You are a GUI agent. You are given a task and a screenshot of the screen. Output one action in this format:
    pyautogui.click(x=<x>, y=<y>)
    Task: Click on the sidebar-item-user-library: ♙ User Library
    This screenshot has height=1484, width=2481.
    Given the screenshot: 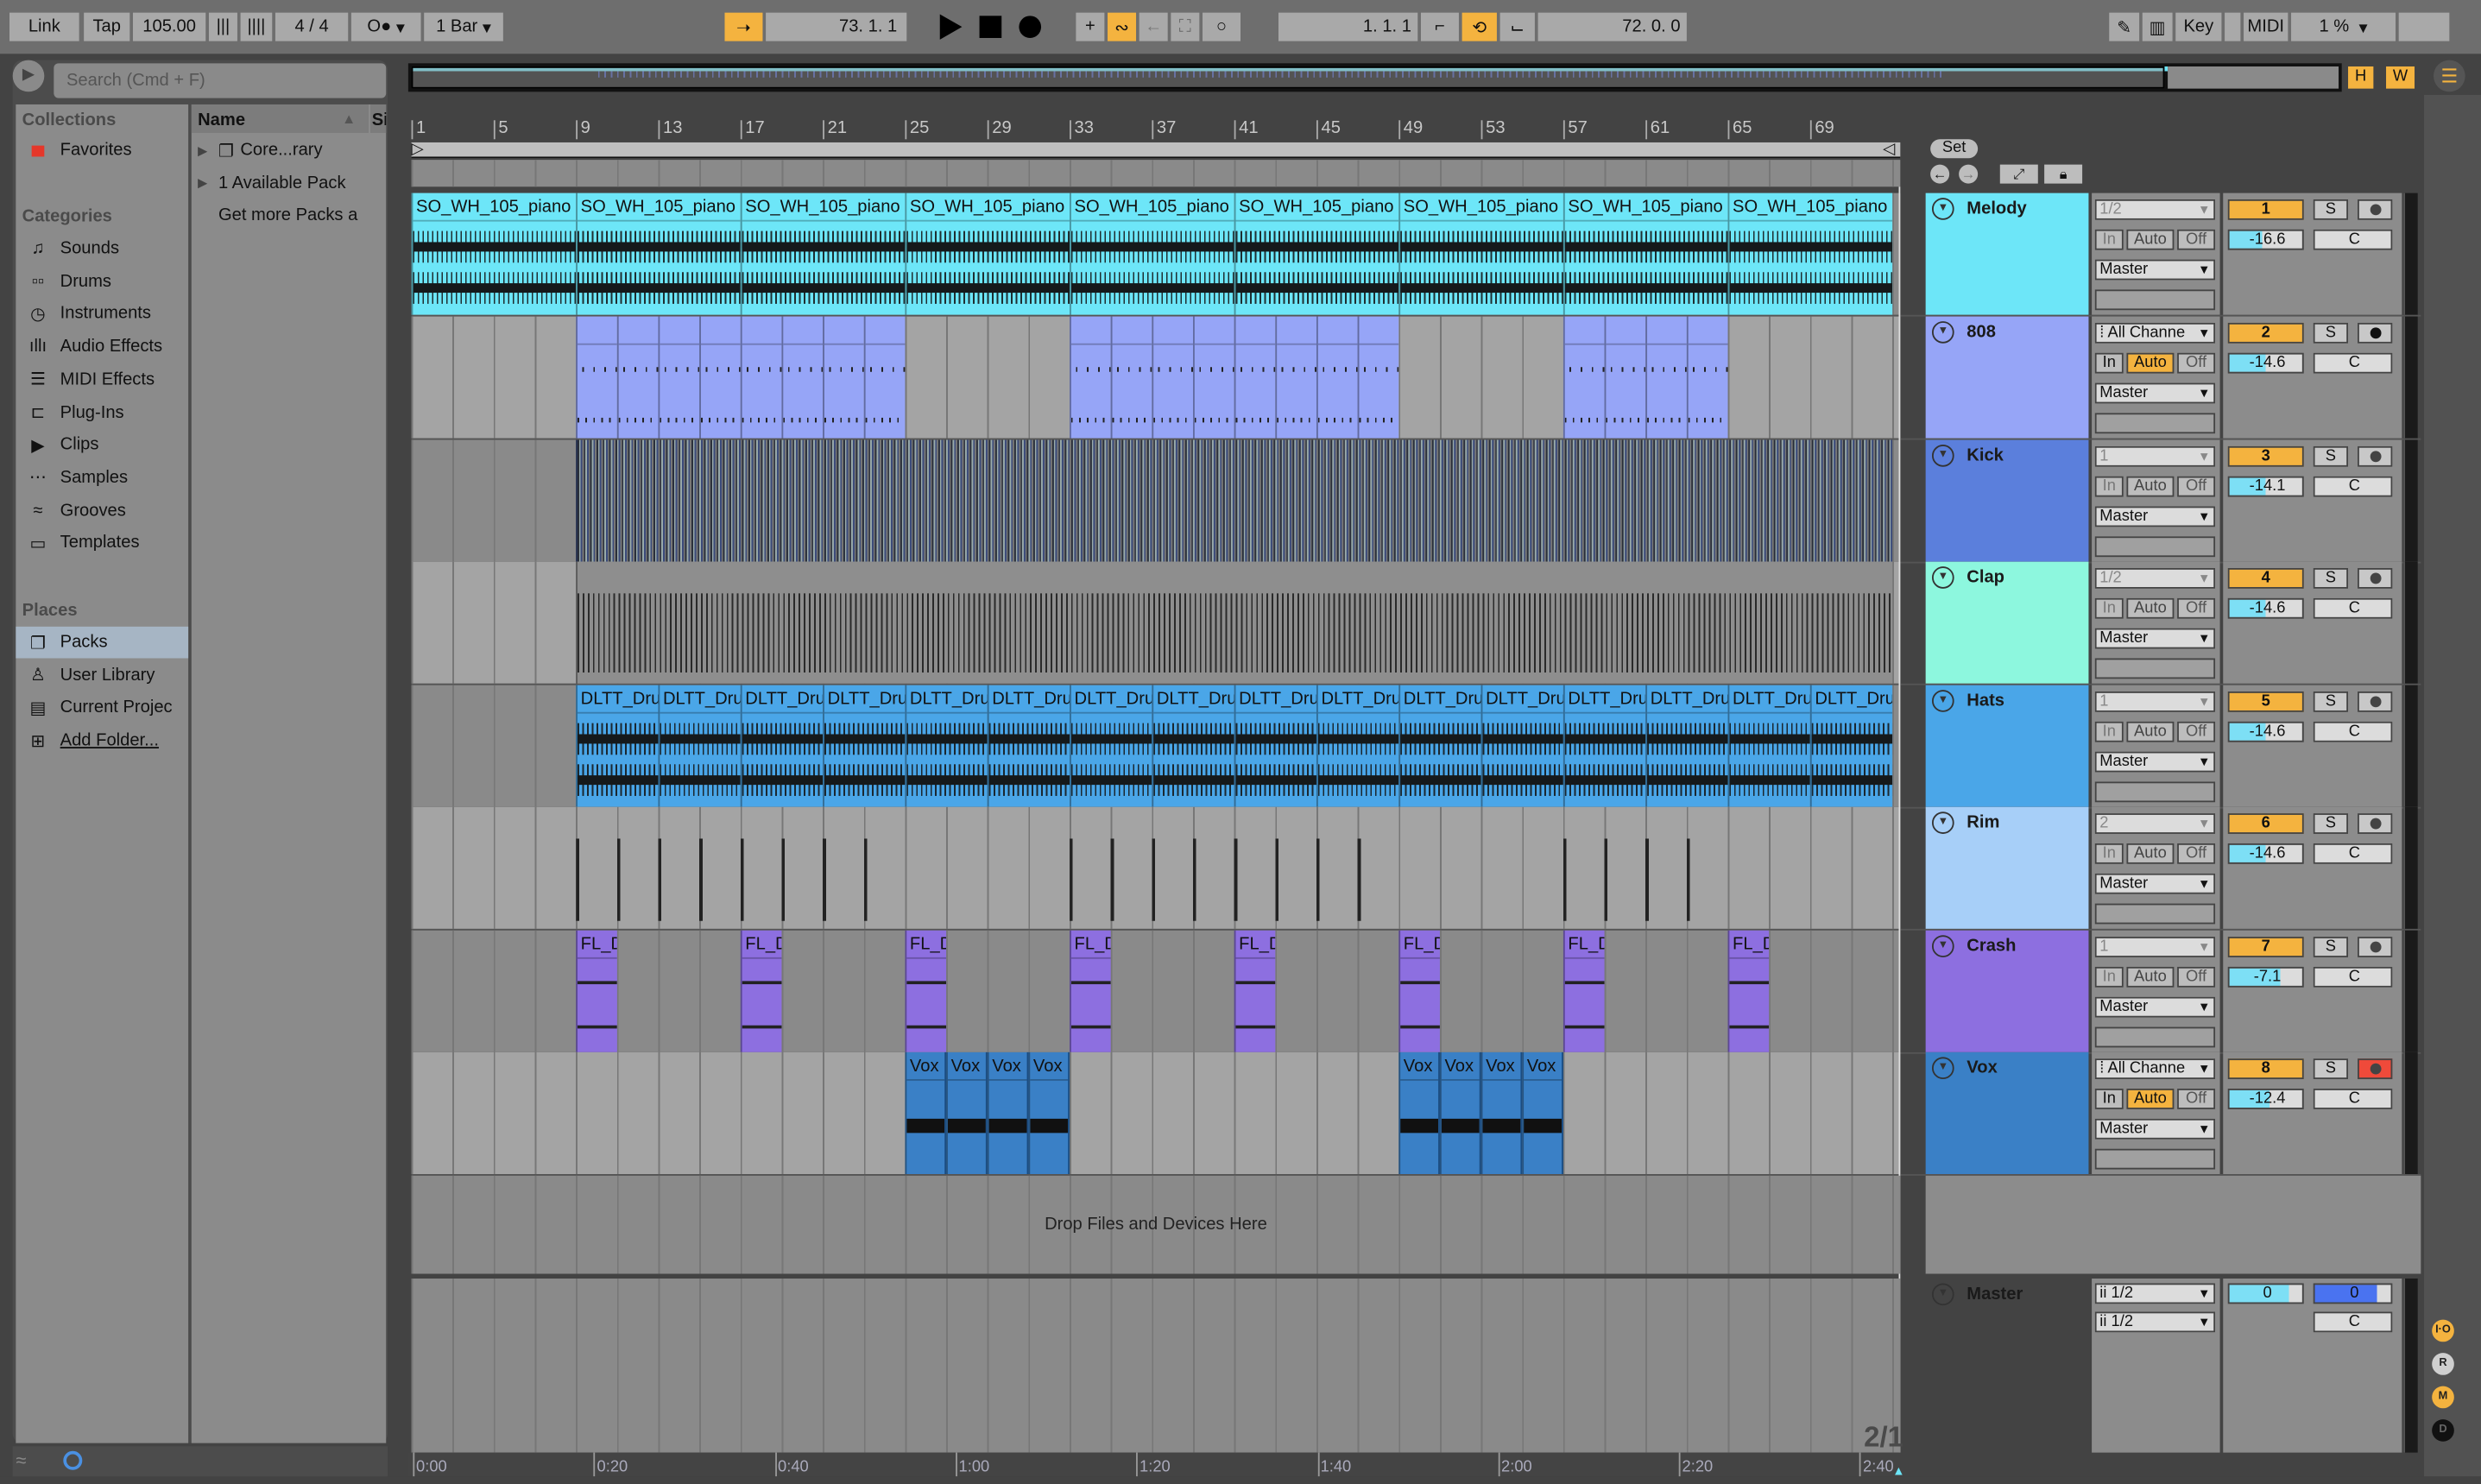 What is the action you would take?
    pyautogui.click(x=102, y=675)
    